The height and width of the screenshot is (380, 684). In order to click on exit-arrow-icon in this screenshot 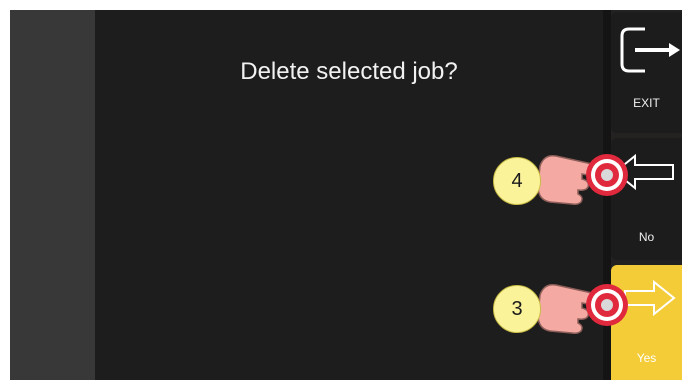, I will do `click(650, 50)`.